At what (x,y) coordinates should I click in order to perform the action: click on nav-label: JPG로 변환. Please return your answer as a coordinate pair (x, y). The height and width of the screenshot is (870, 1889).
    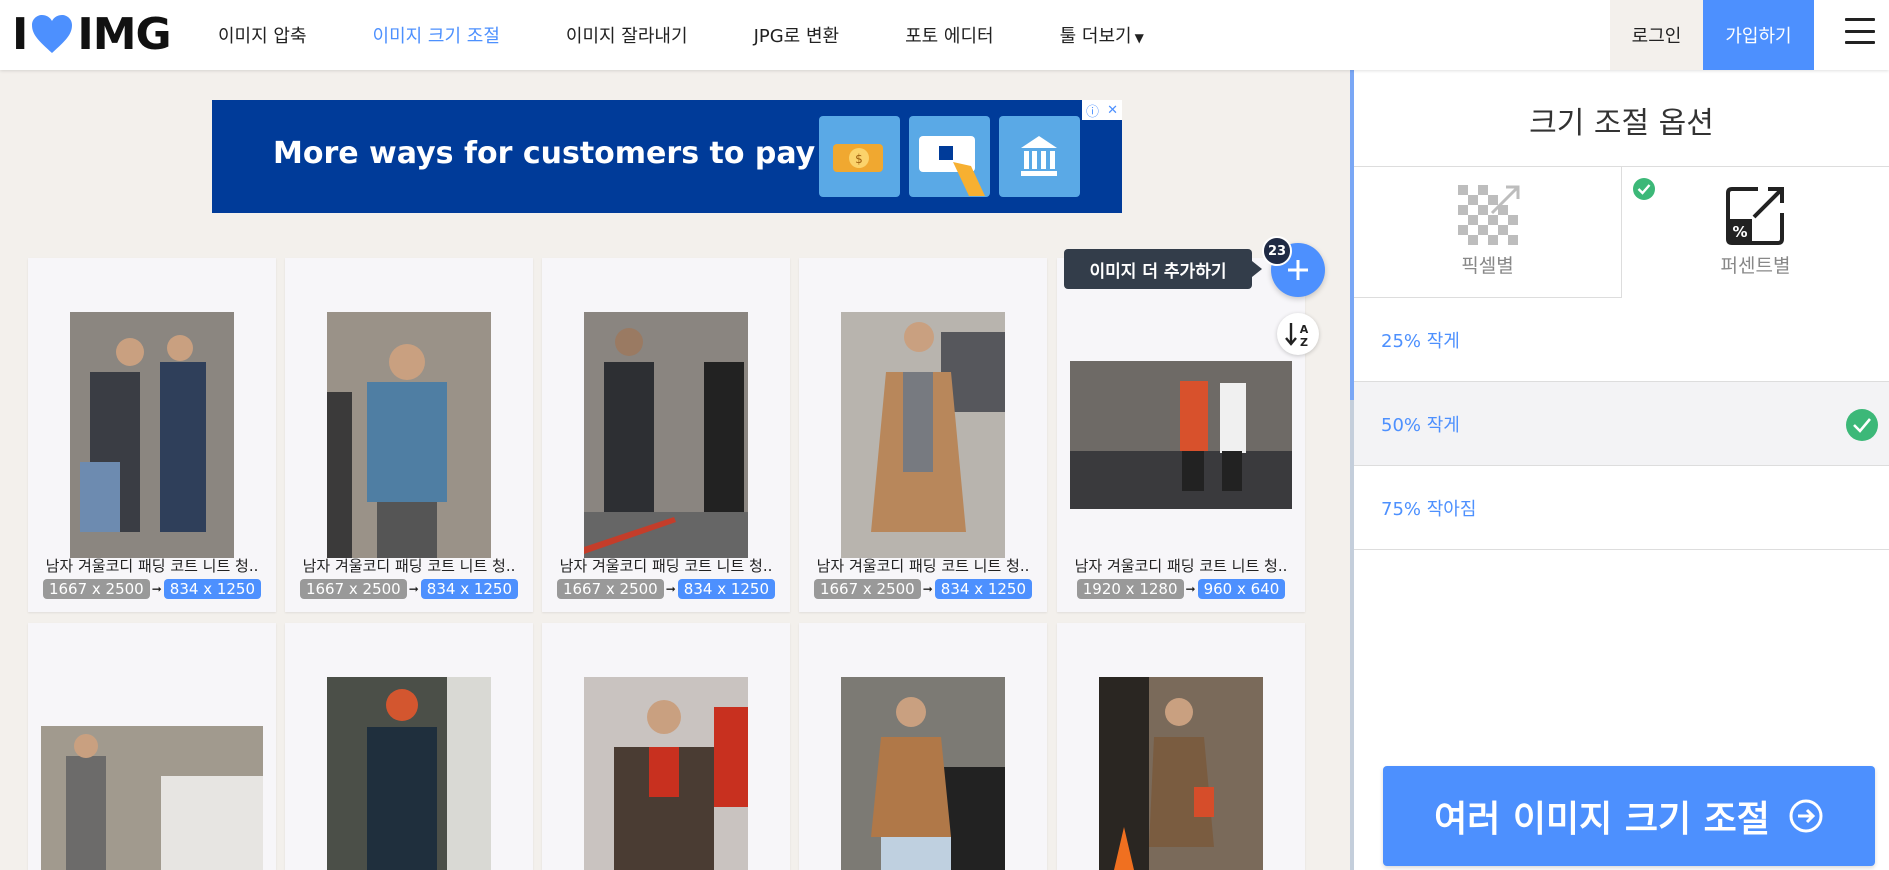
    Looking at the image, I should click on (796, 36).